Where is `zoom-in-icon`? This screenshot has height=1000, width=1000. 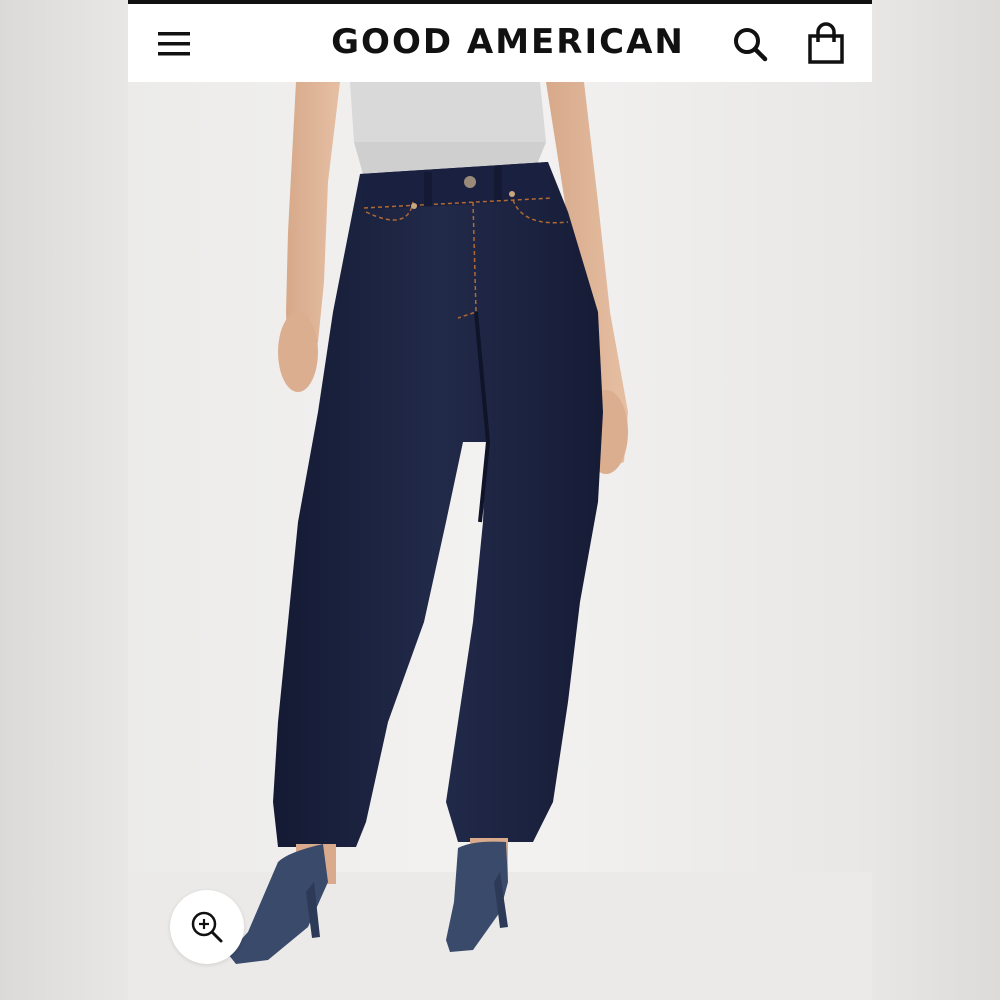
zoom-in-icon is located at coordinates (207, 927).